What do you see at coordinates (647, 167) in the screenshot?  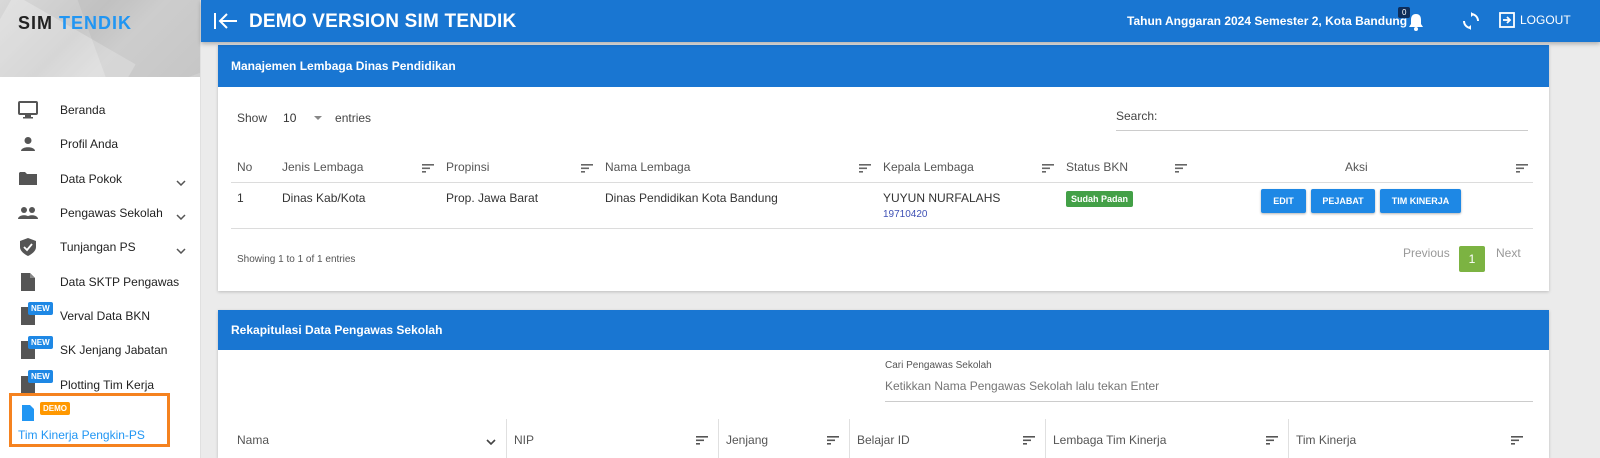 I see `column-header-nama-lembaga: Nama Lembaga` at bounding box center [647, 167].